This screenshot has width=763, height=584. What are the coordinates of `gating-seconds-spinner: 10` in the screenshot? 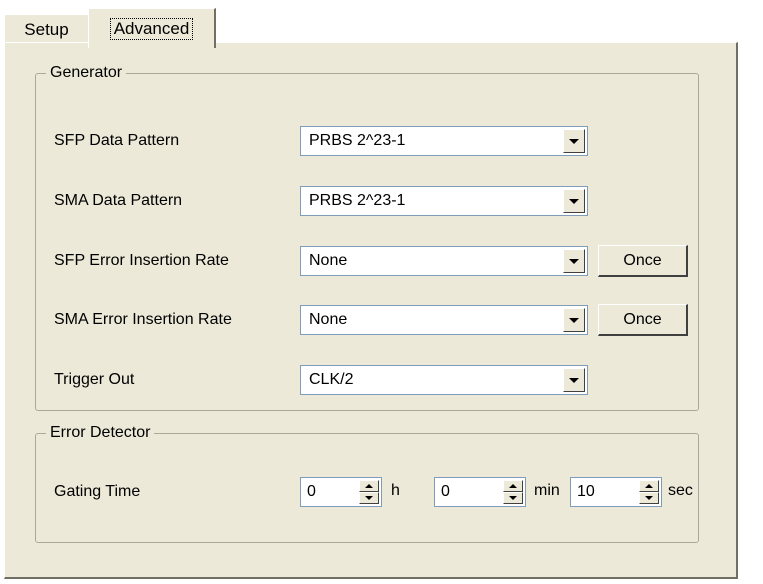 It's located at (616, 492).